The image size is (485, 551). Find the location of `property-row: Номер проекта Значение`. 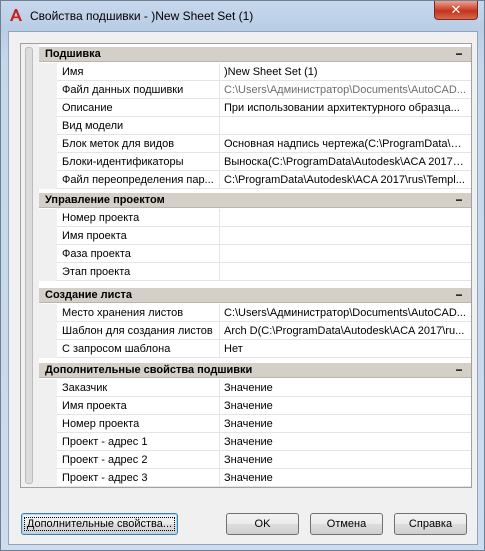

property-row: Номер проекта Значение is located at coordinates (255, 424).